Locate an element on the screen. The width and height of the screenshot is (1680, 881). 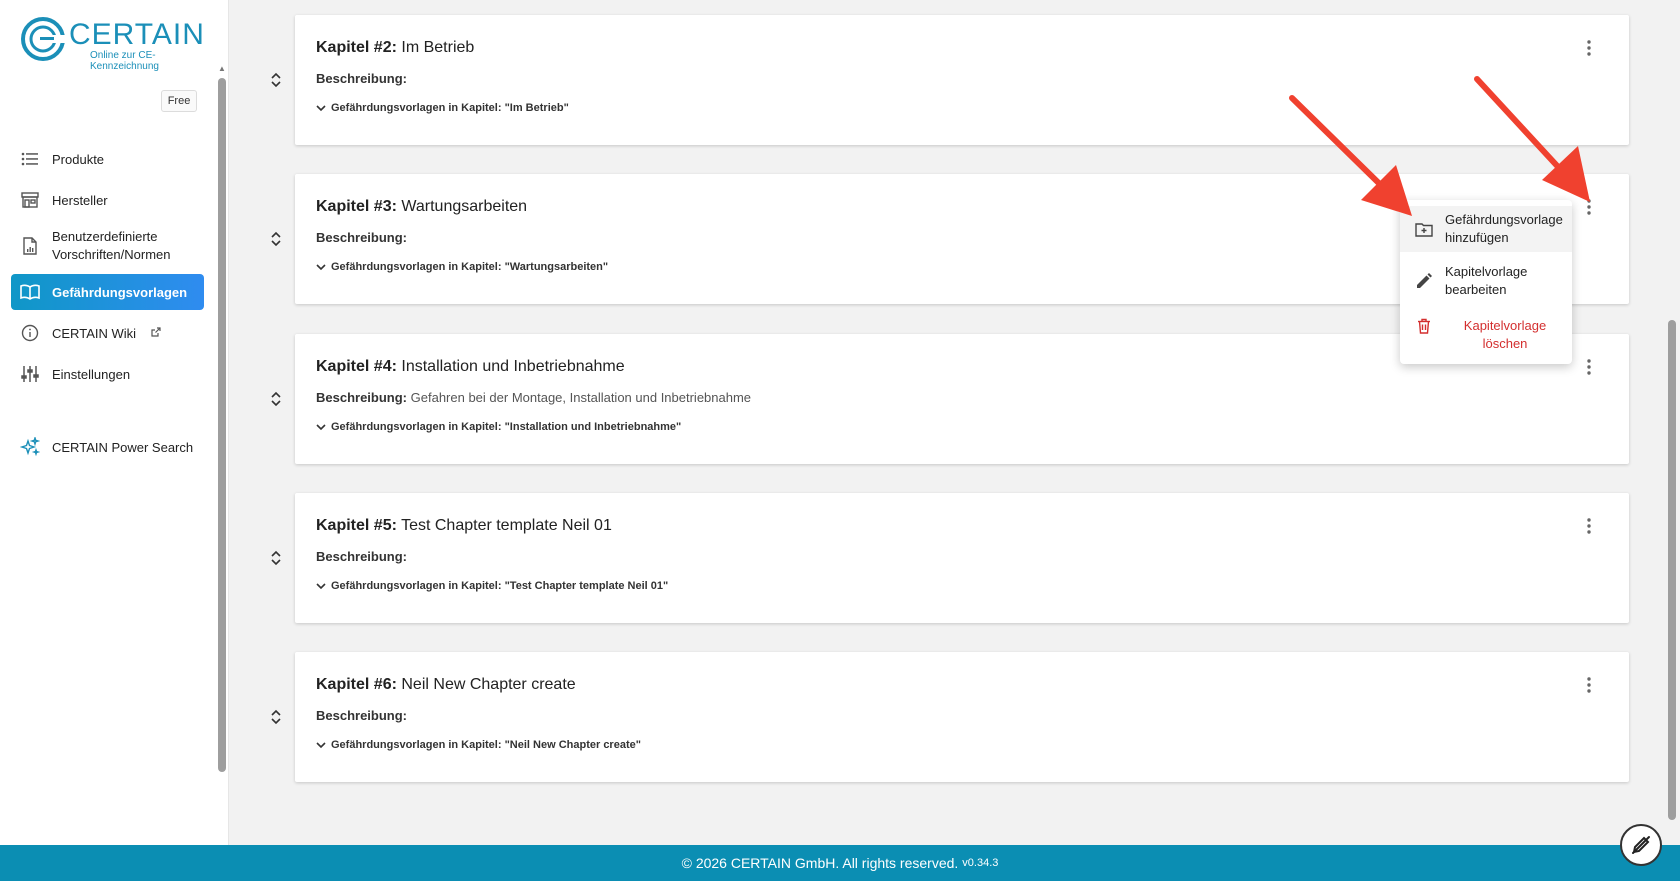
sidebar-item-label: Produkte is located at coordinates (78, 159).